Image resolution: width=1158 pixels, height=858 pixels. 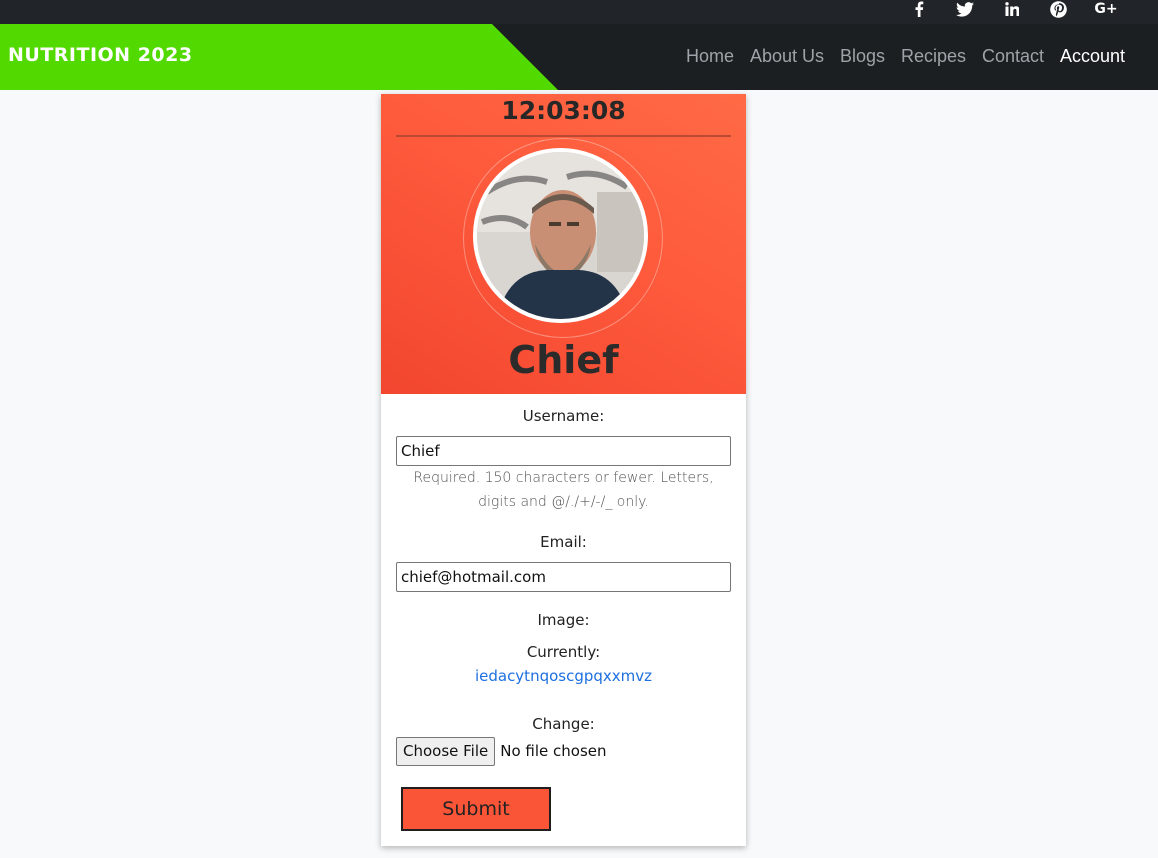 I want to click on file-input: Choose File No file chosen, so click(x=501, y=751).